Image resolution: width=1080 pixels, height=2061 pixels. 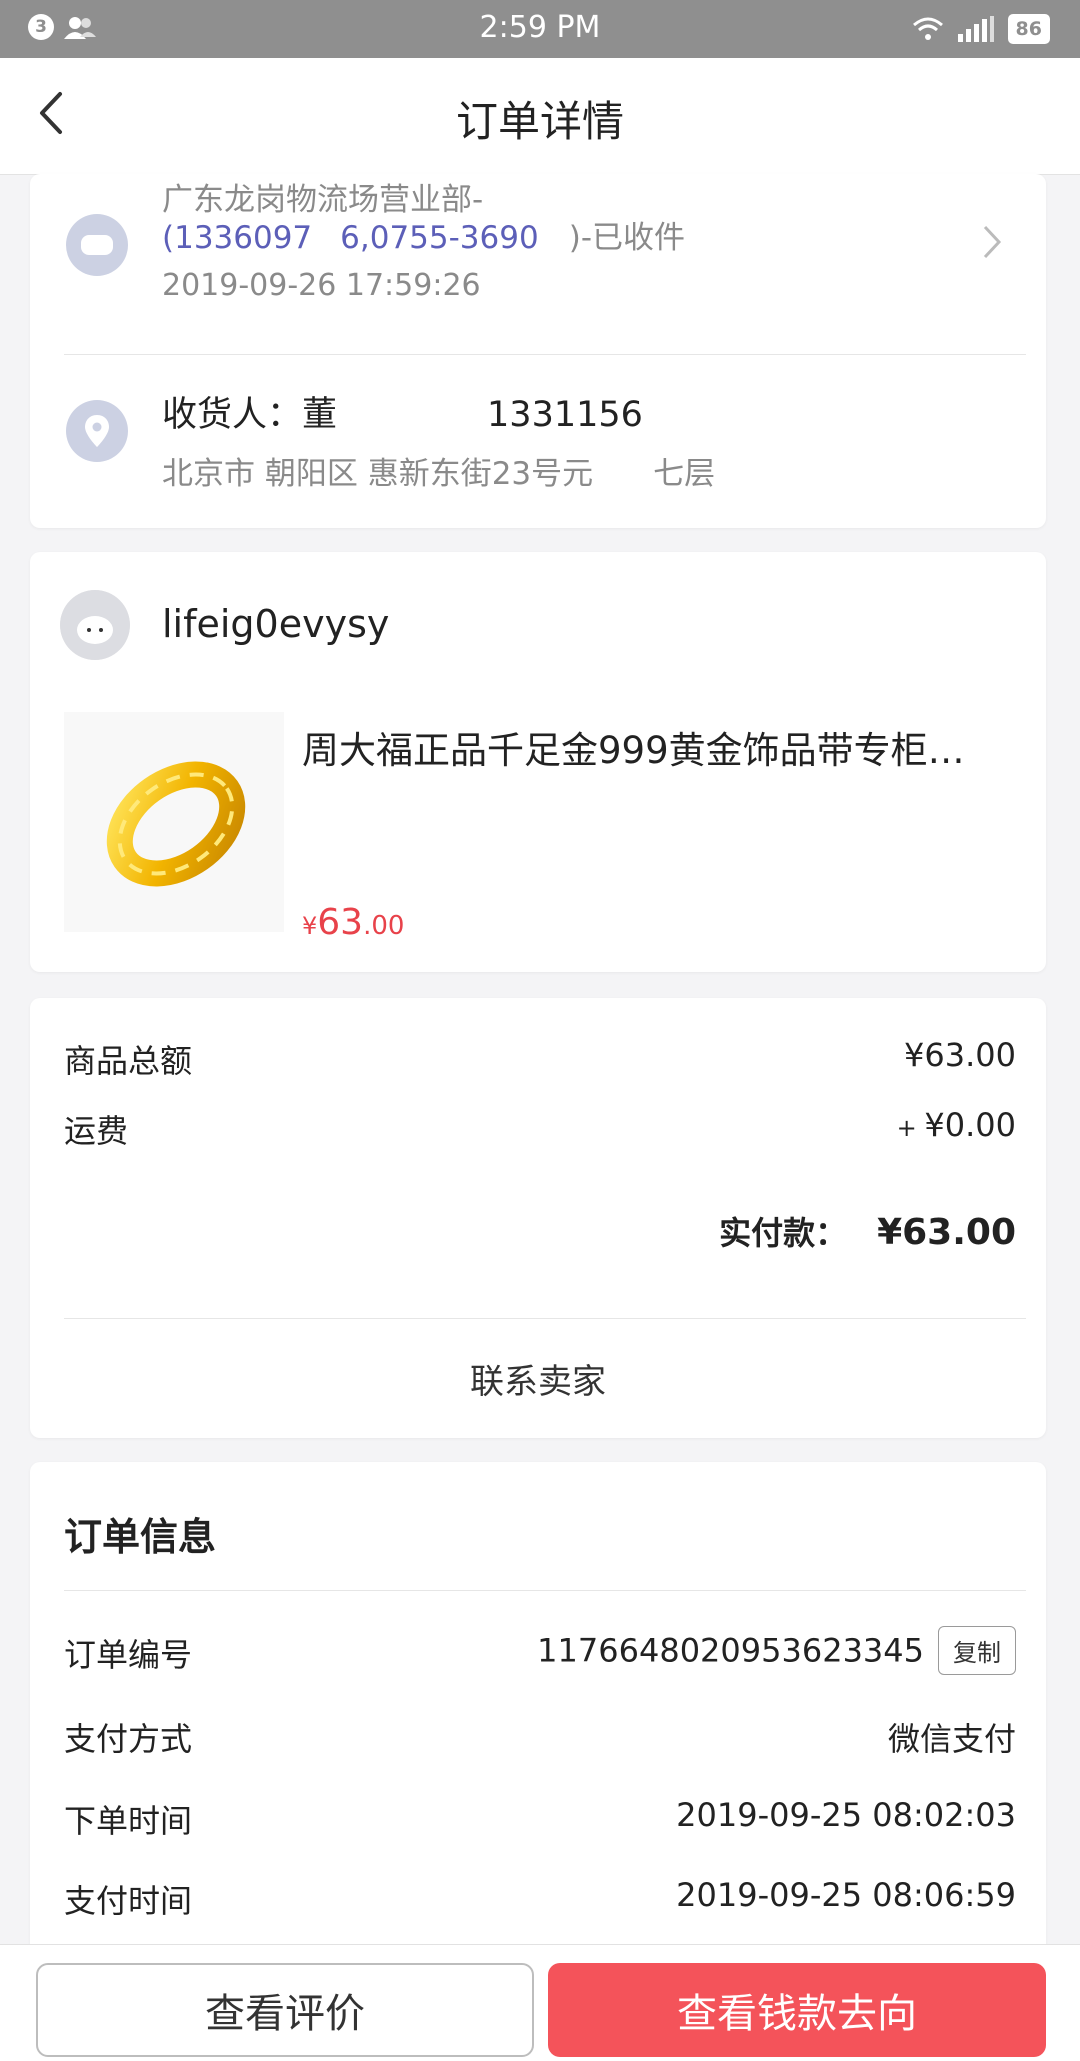 I want to click on recipient-phone: 1331156, so click(x=565, y=415).